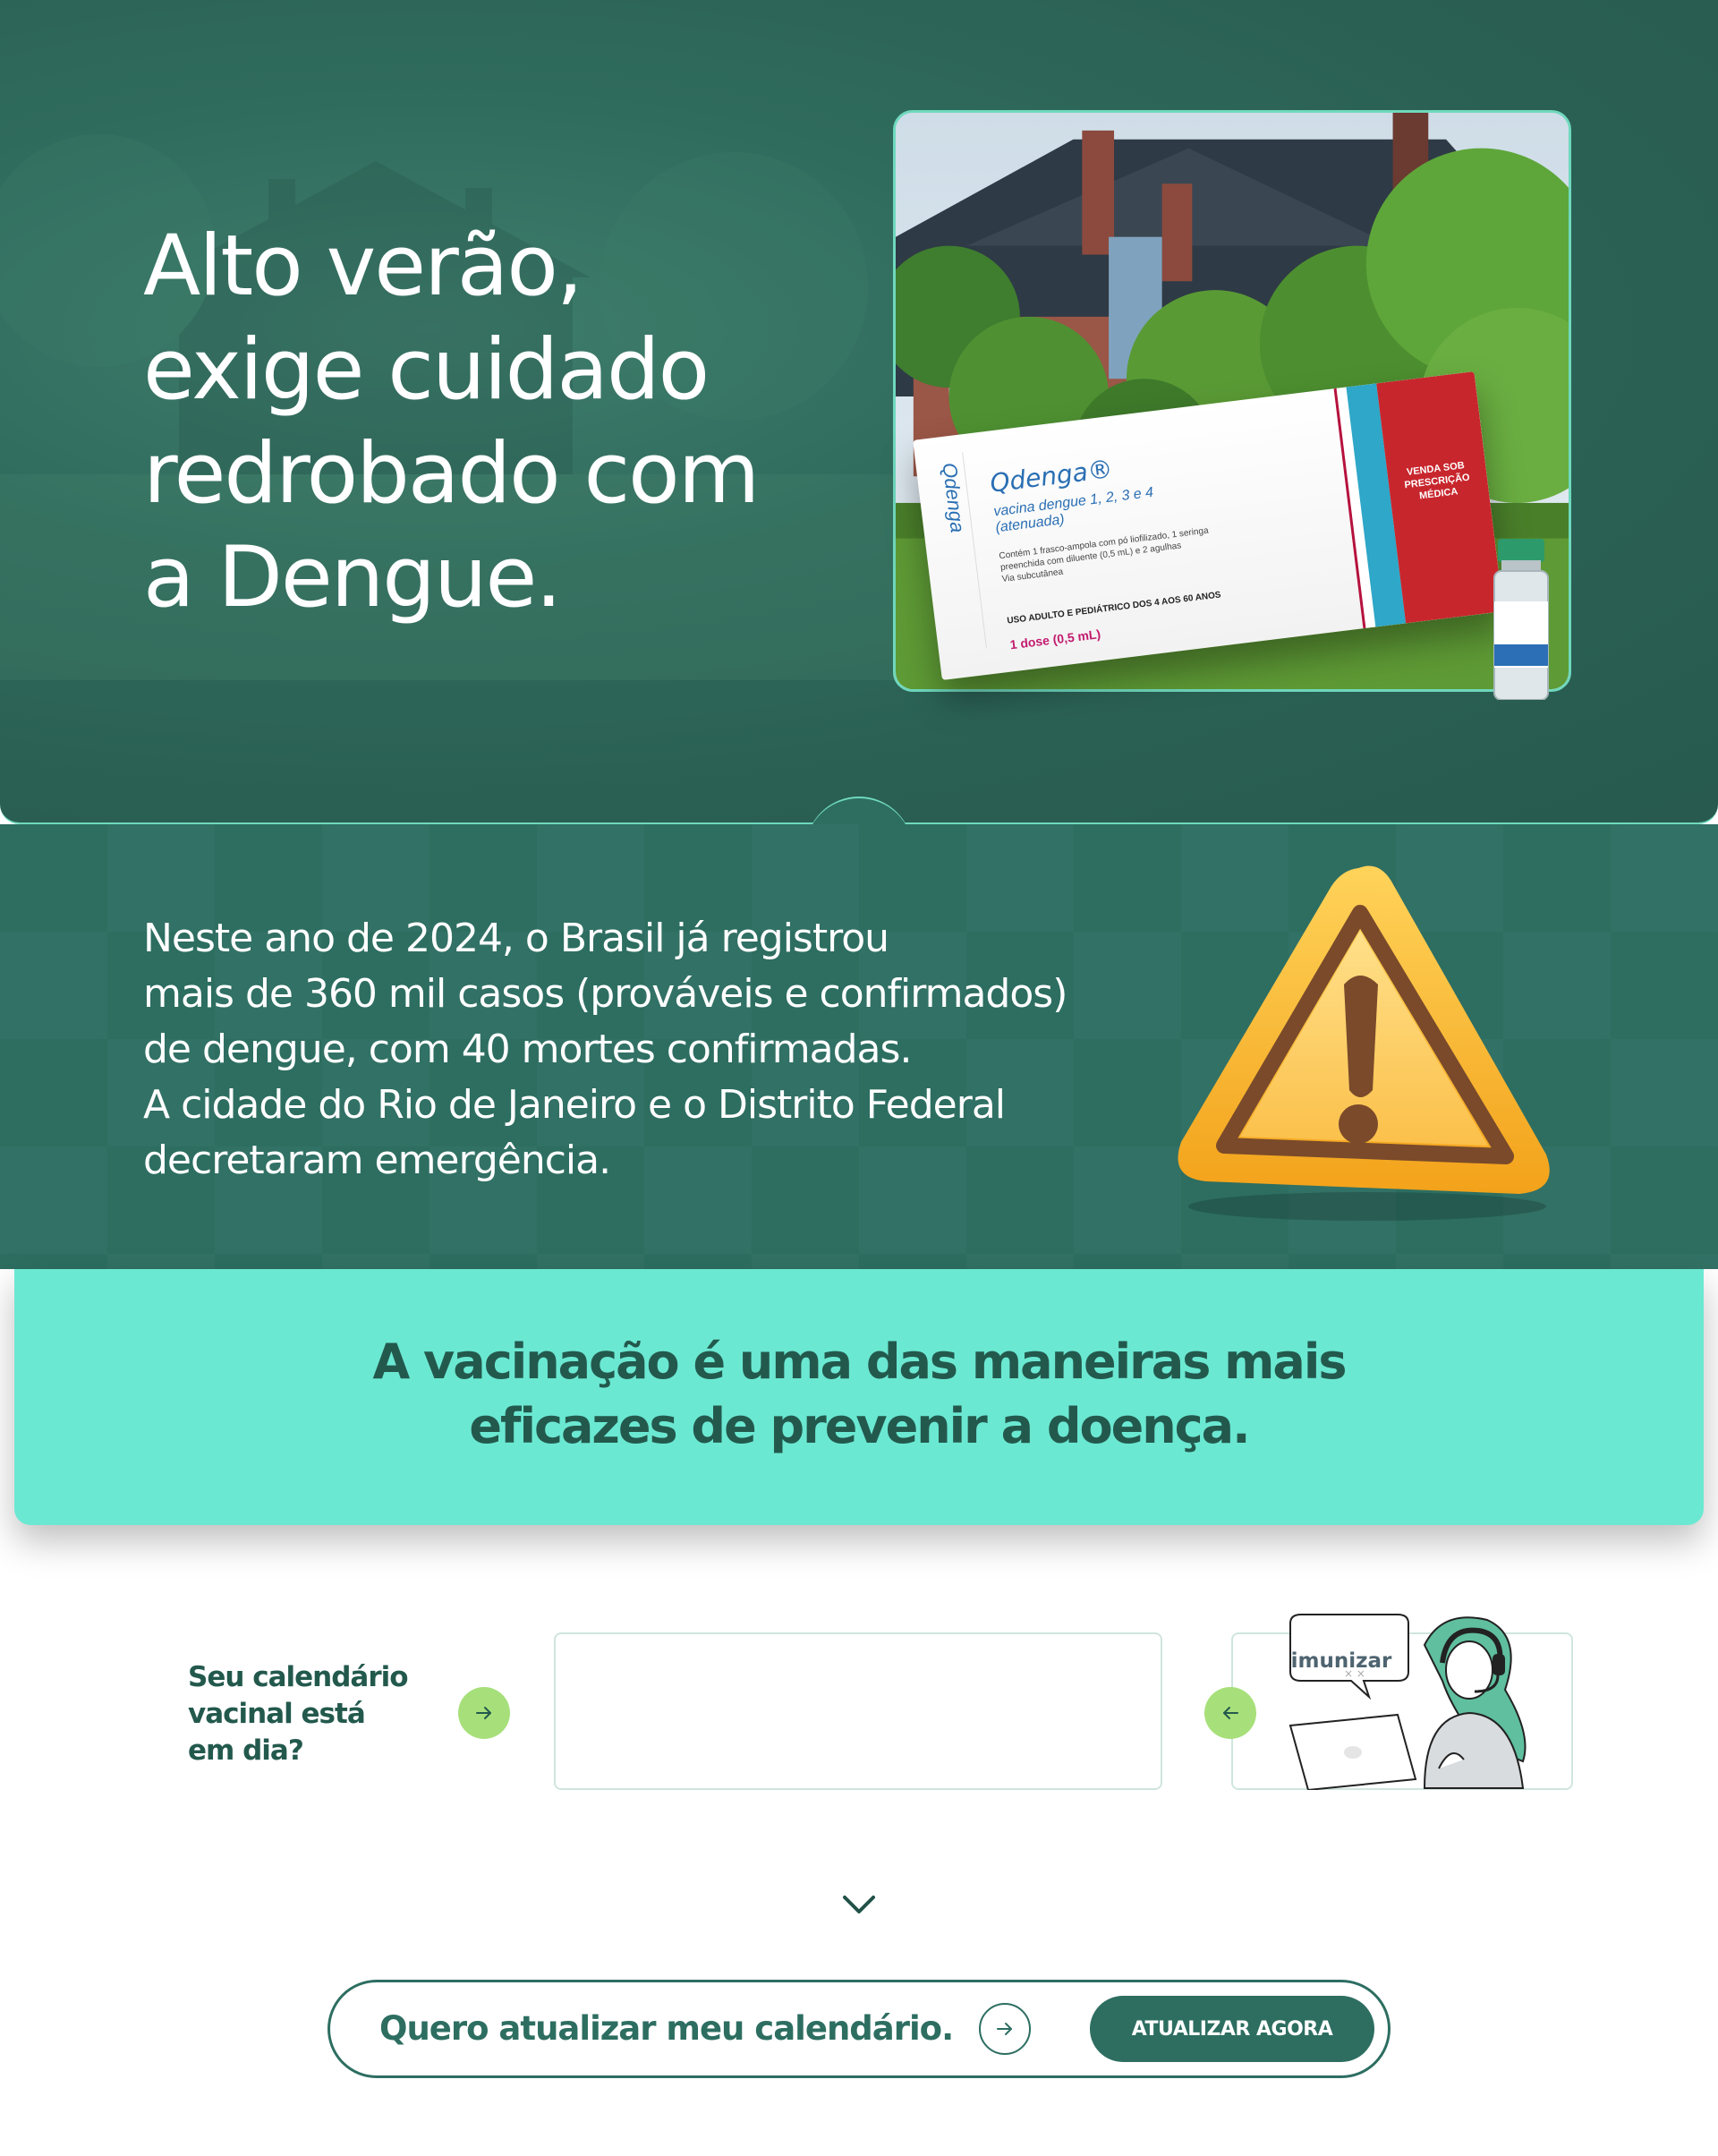 The height and width of the screenshot is (2156, 1718). I want to click on box-side-label: Qdenga, so click(953, 497).